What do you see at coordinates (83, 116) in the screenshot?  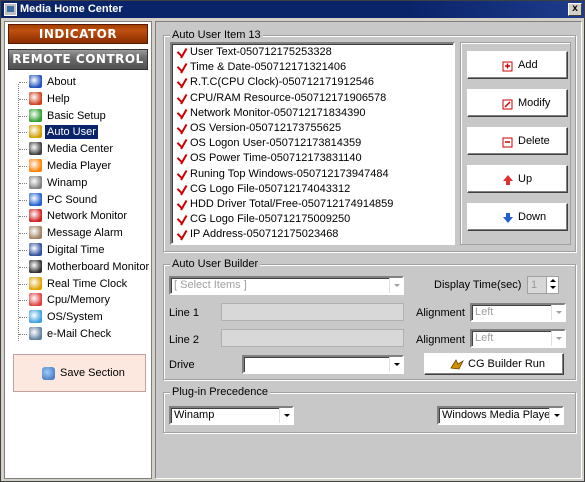 I see `tree-item: Basic Setup` at bounding box center [83, 116].